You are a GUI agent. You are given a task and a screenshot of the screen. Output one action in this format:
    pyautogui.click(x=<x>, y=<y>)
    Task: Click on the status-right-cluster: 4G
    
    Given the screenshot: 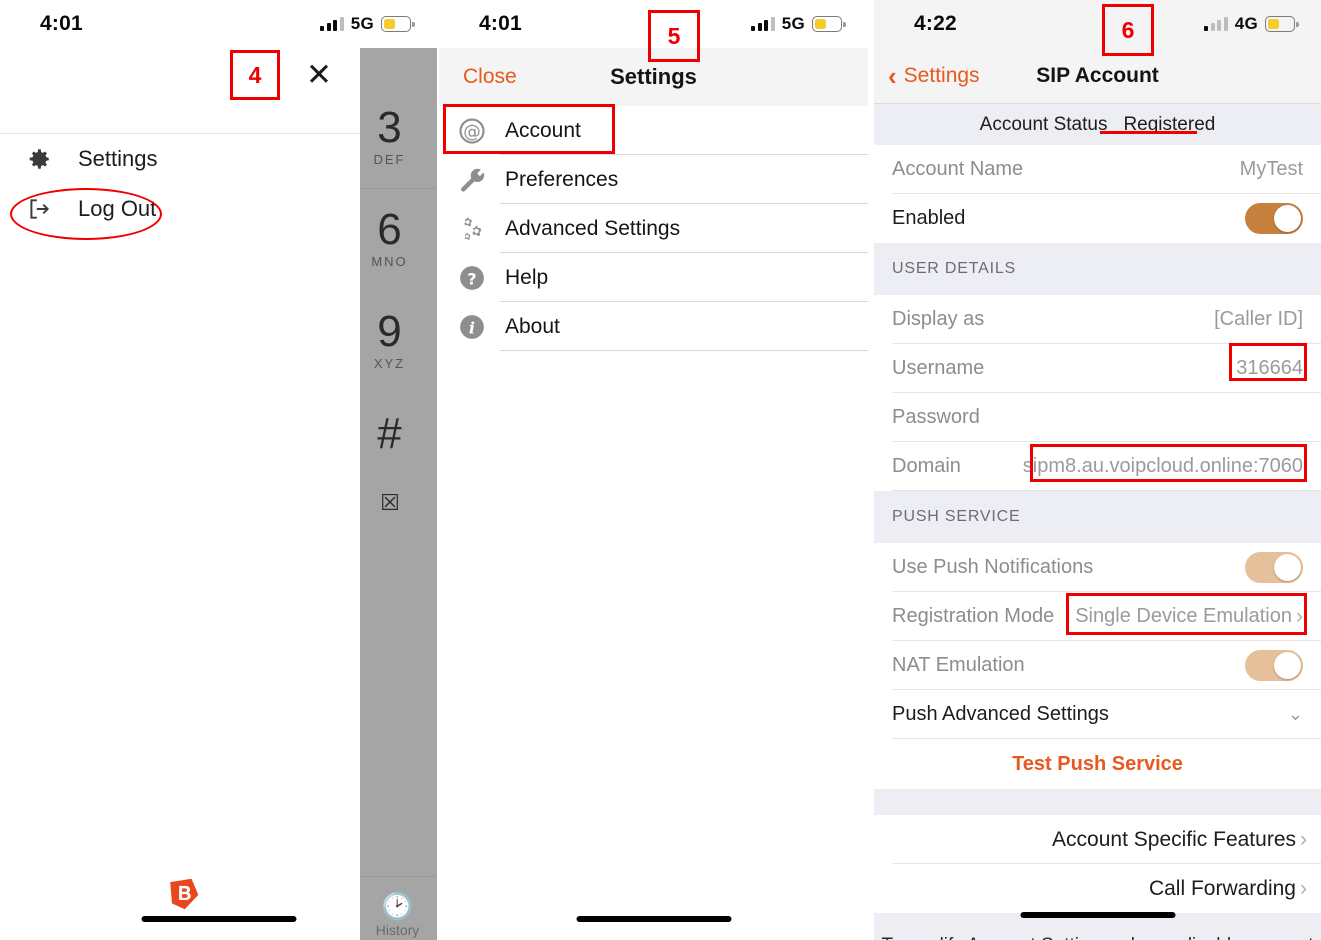 What is the action you would take?
    pyautogui.click(x=1251, y=24)
    